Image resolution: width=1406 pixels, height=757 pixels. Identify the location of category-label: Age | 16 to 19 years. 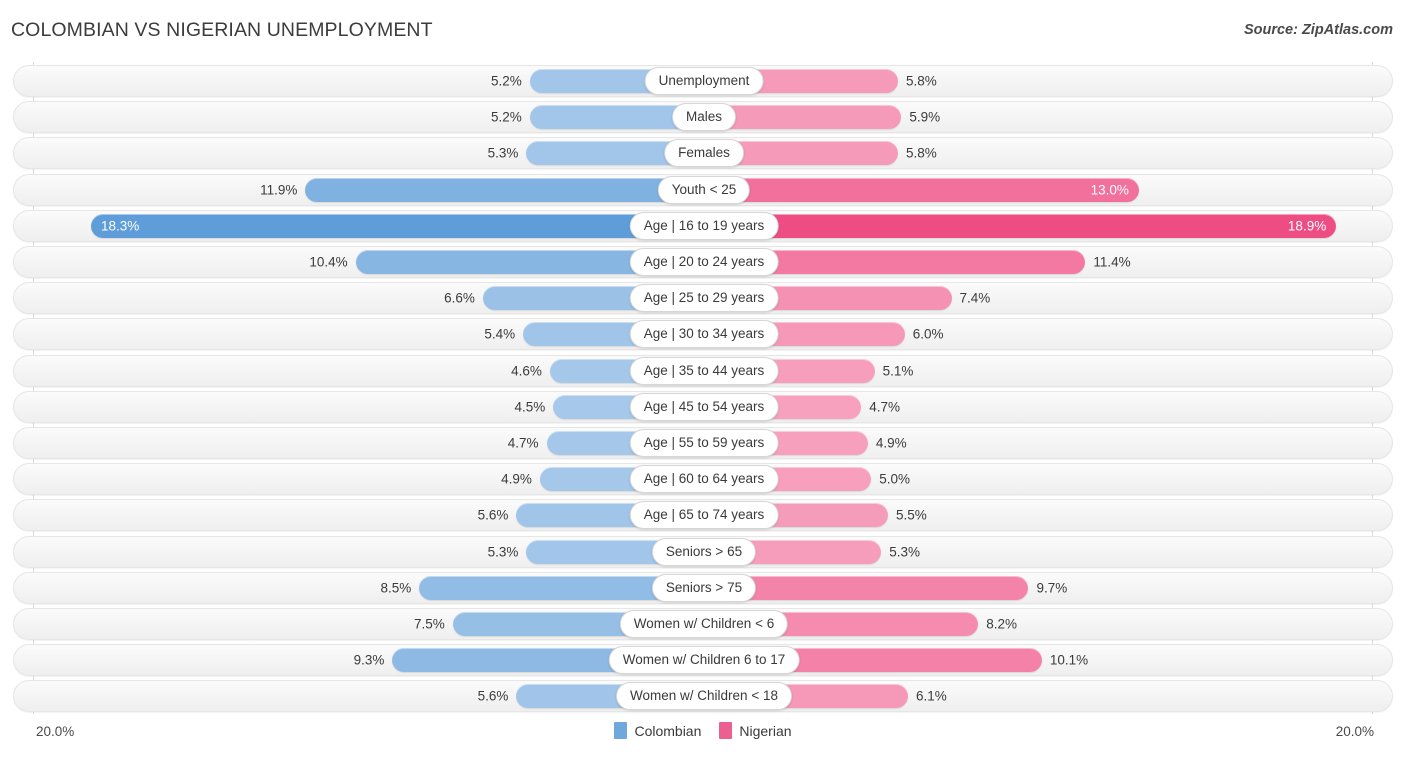
(704, 225).